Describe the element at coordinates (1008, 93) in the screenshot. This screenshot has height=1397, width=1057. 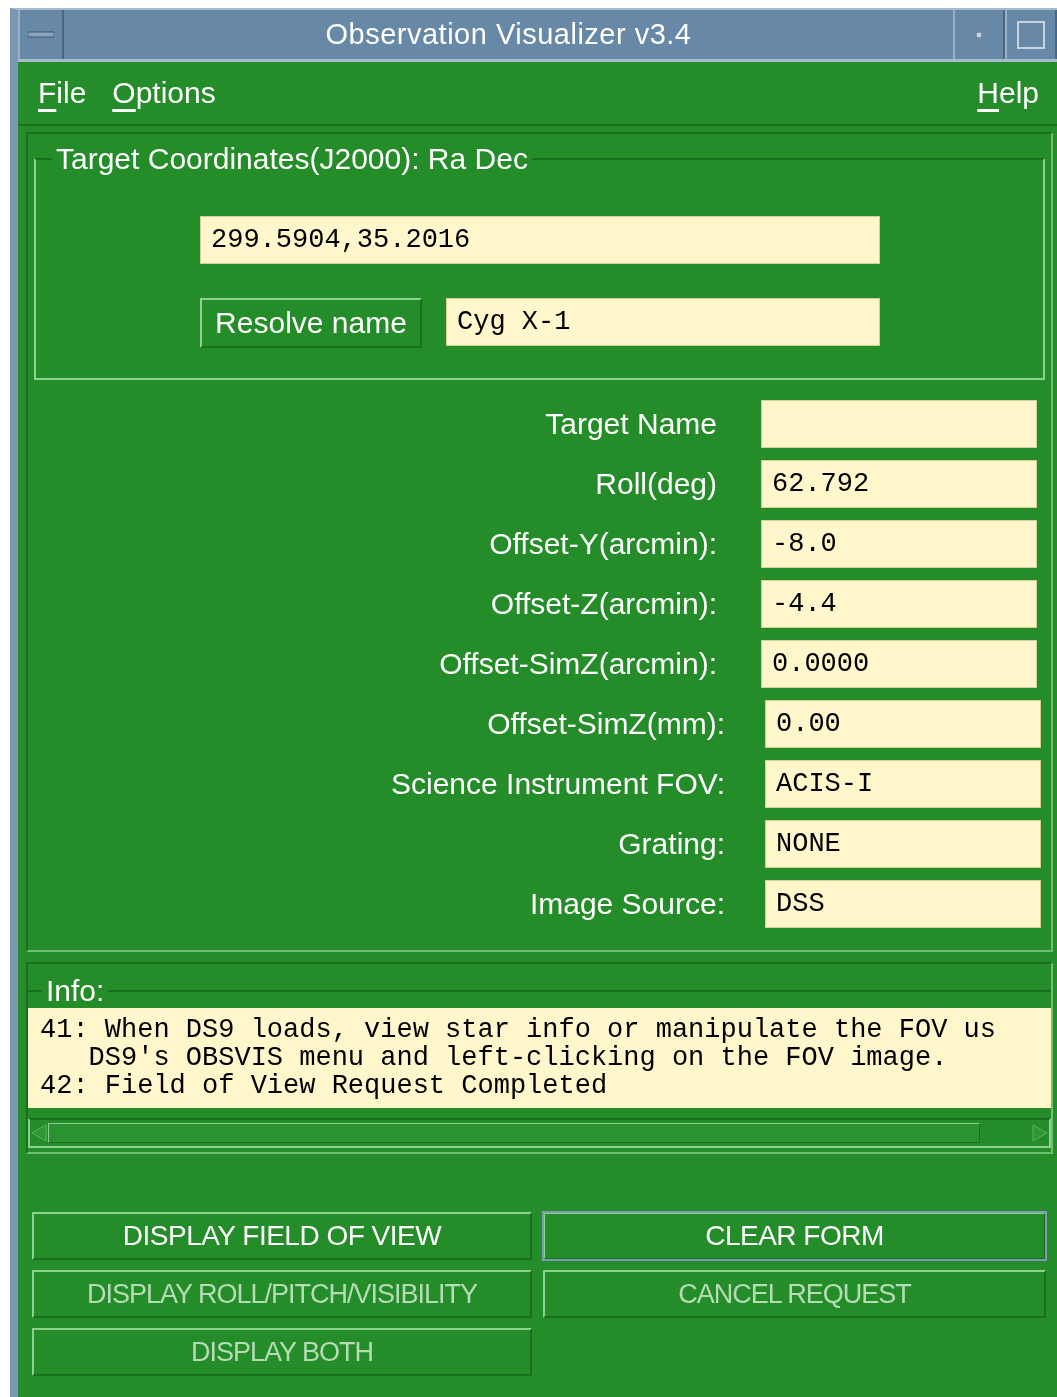
I see `menu-item: Help` at that location.